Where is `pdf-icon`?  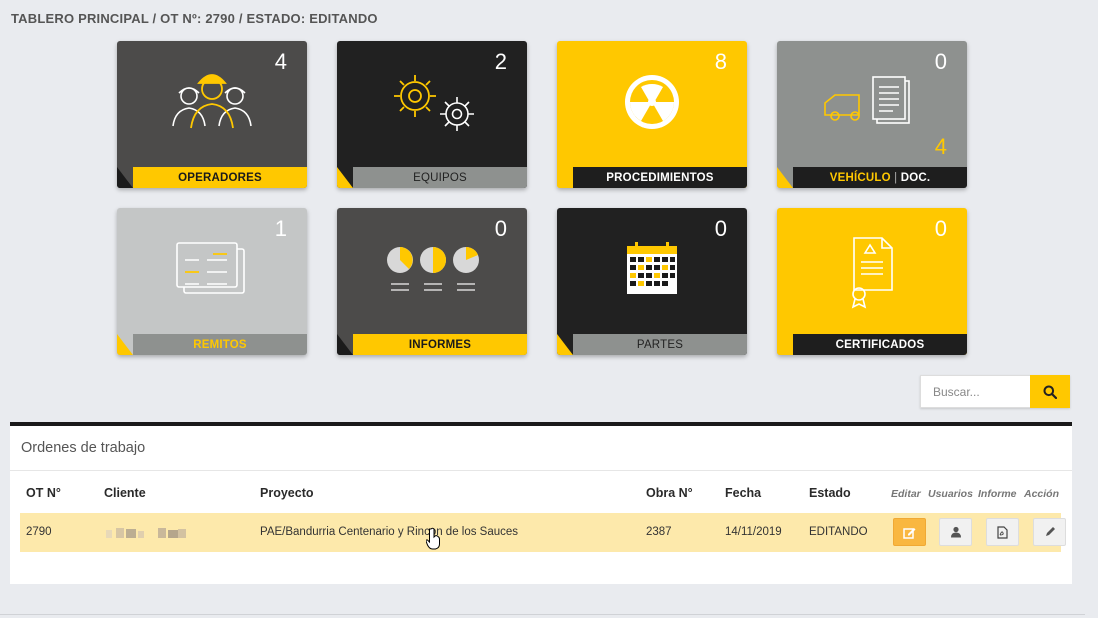
pdf-icon is located at coordinates (1002, 532).